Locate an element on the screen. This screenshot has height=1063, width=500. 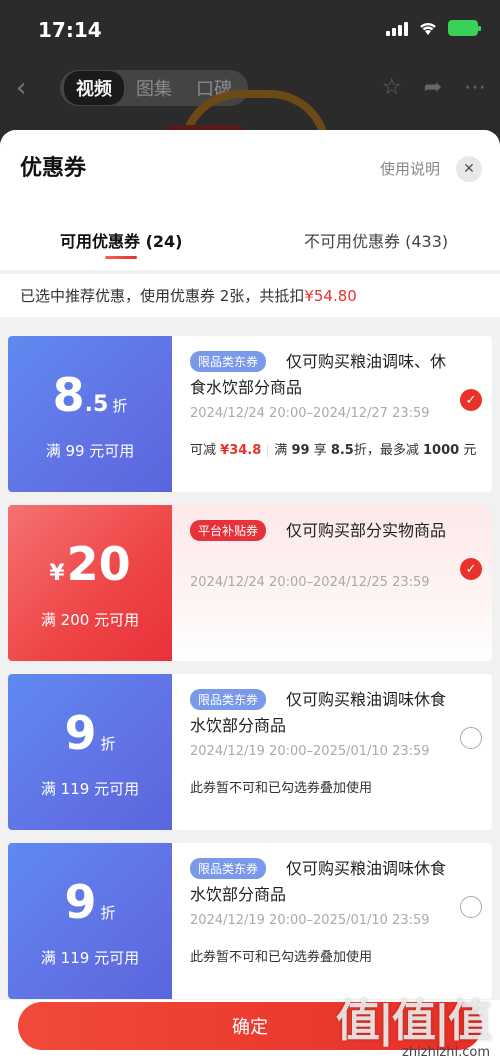
note-number: 8.5 is located at coordinates (342, 450).